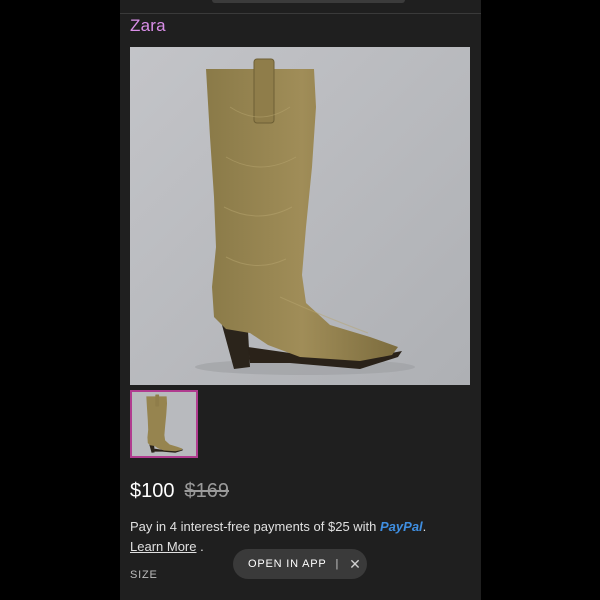  Describe the element at coordinates (401, 526) in the screenshot. I see `paypal-logo: PayPal` at that location.